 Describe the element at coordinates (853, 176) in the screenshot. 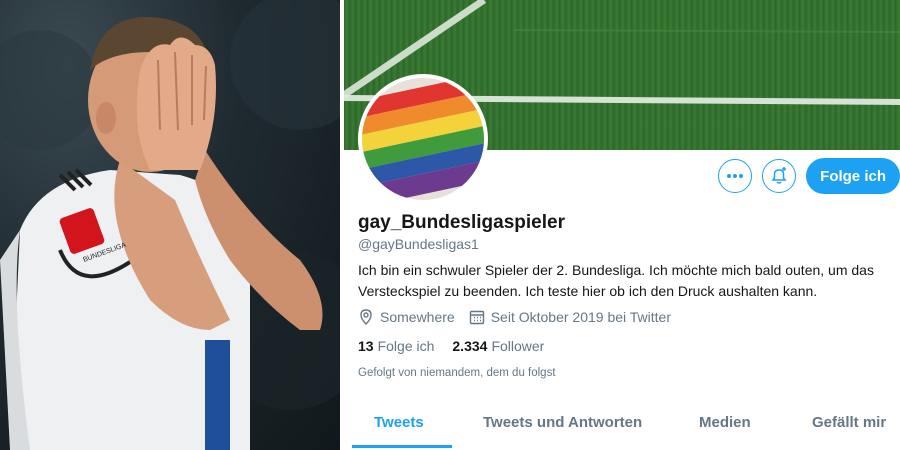

I see `follow-button: Folge ich` at that location.